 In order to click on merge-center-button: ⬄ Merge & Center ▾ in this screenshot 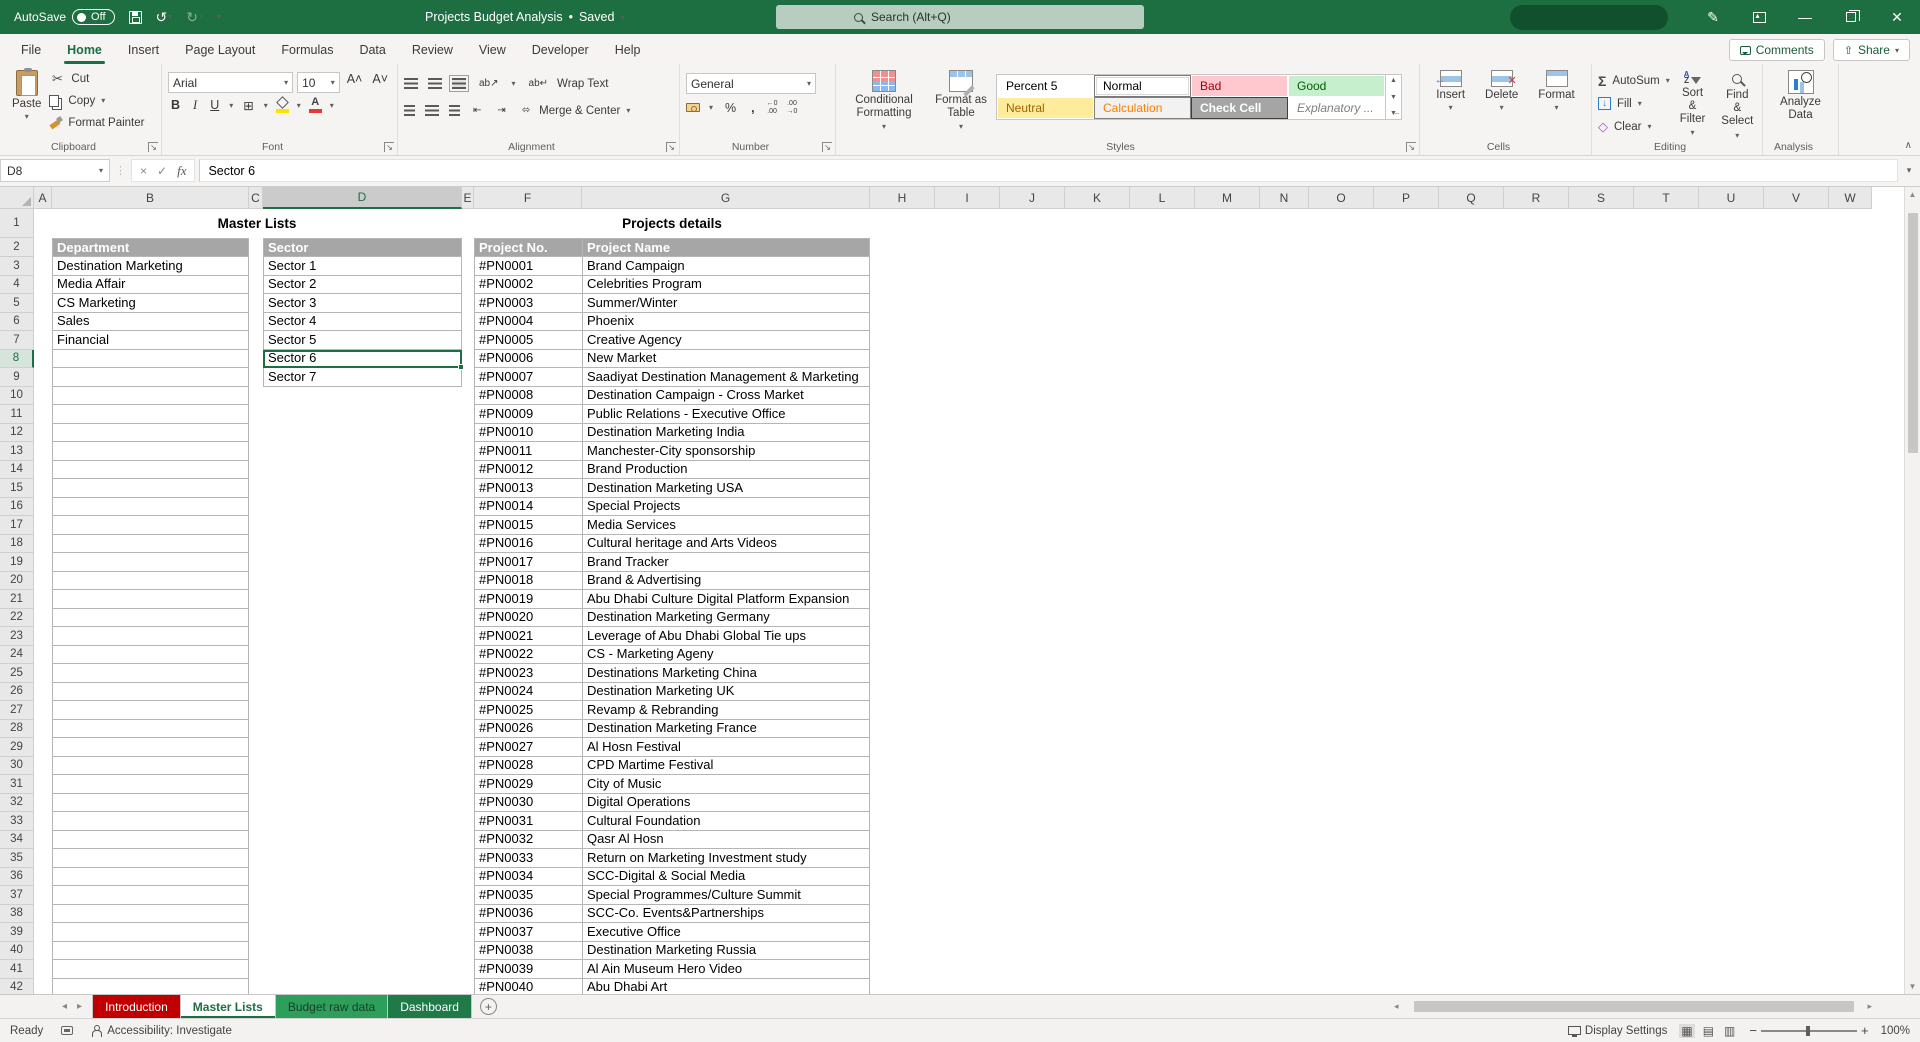, I will do `click(575, 110)`.